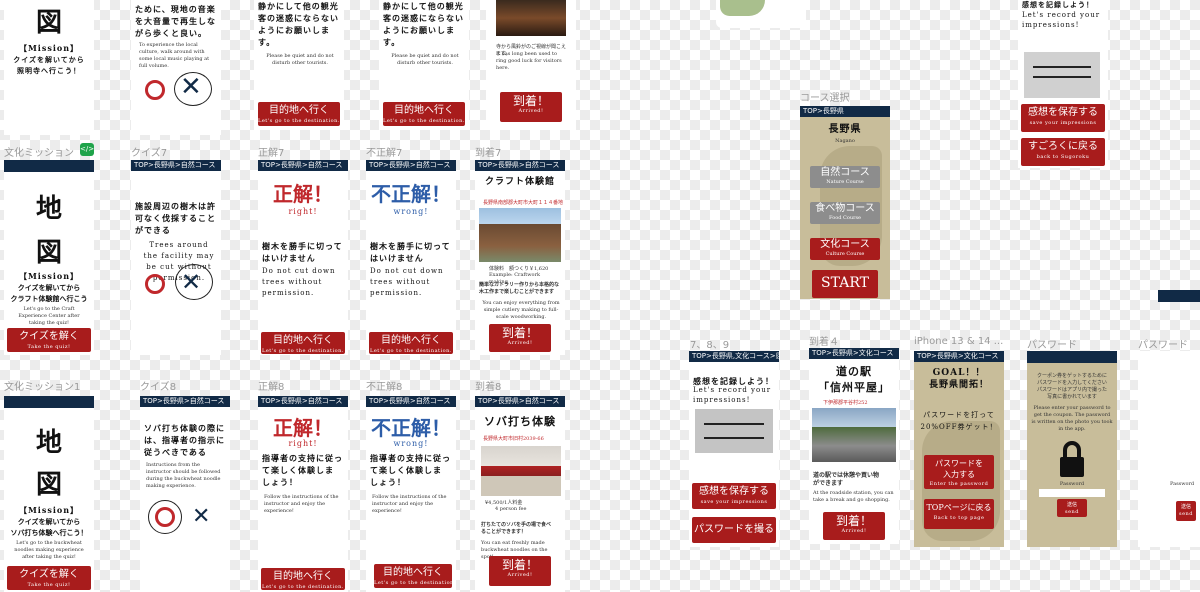 The width and height of the screenshot is (1200, 592). What do you see at coordinates (824, 342) in the screenshot?
I see `frame-label: 到着４` at bounding box center [824, 342].